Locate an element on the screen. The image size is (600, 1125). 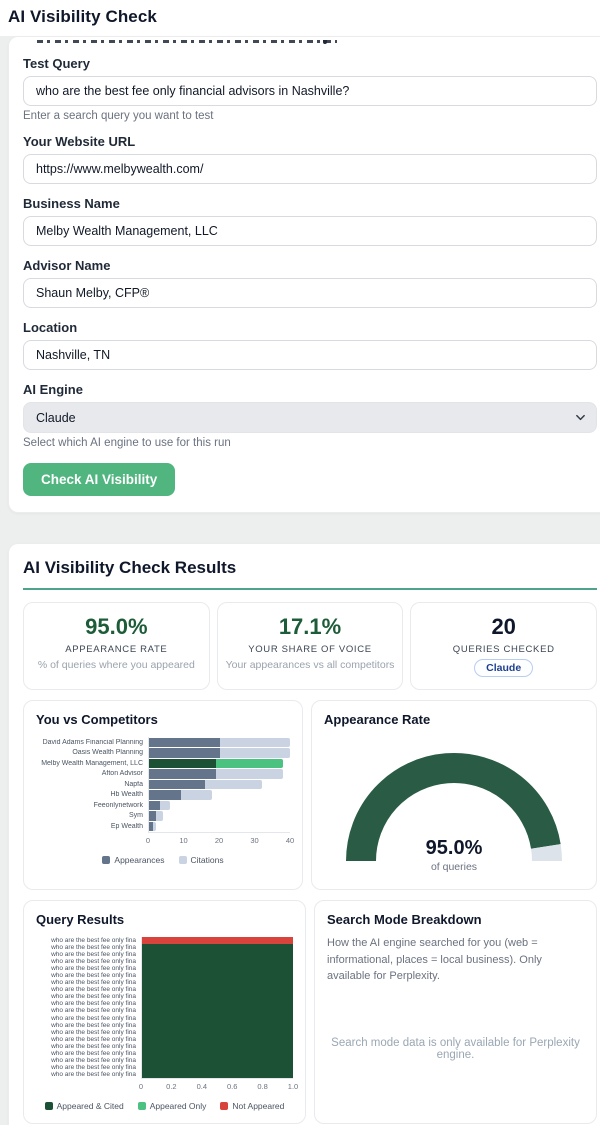
clipped-heading-fragment is located at coordinates (187, 41).